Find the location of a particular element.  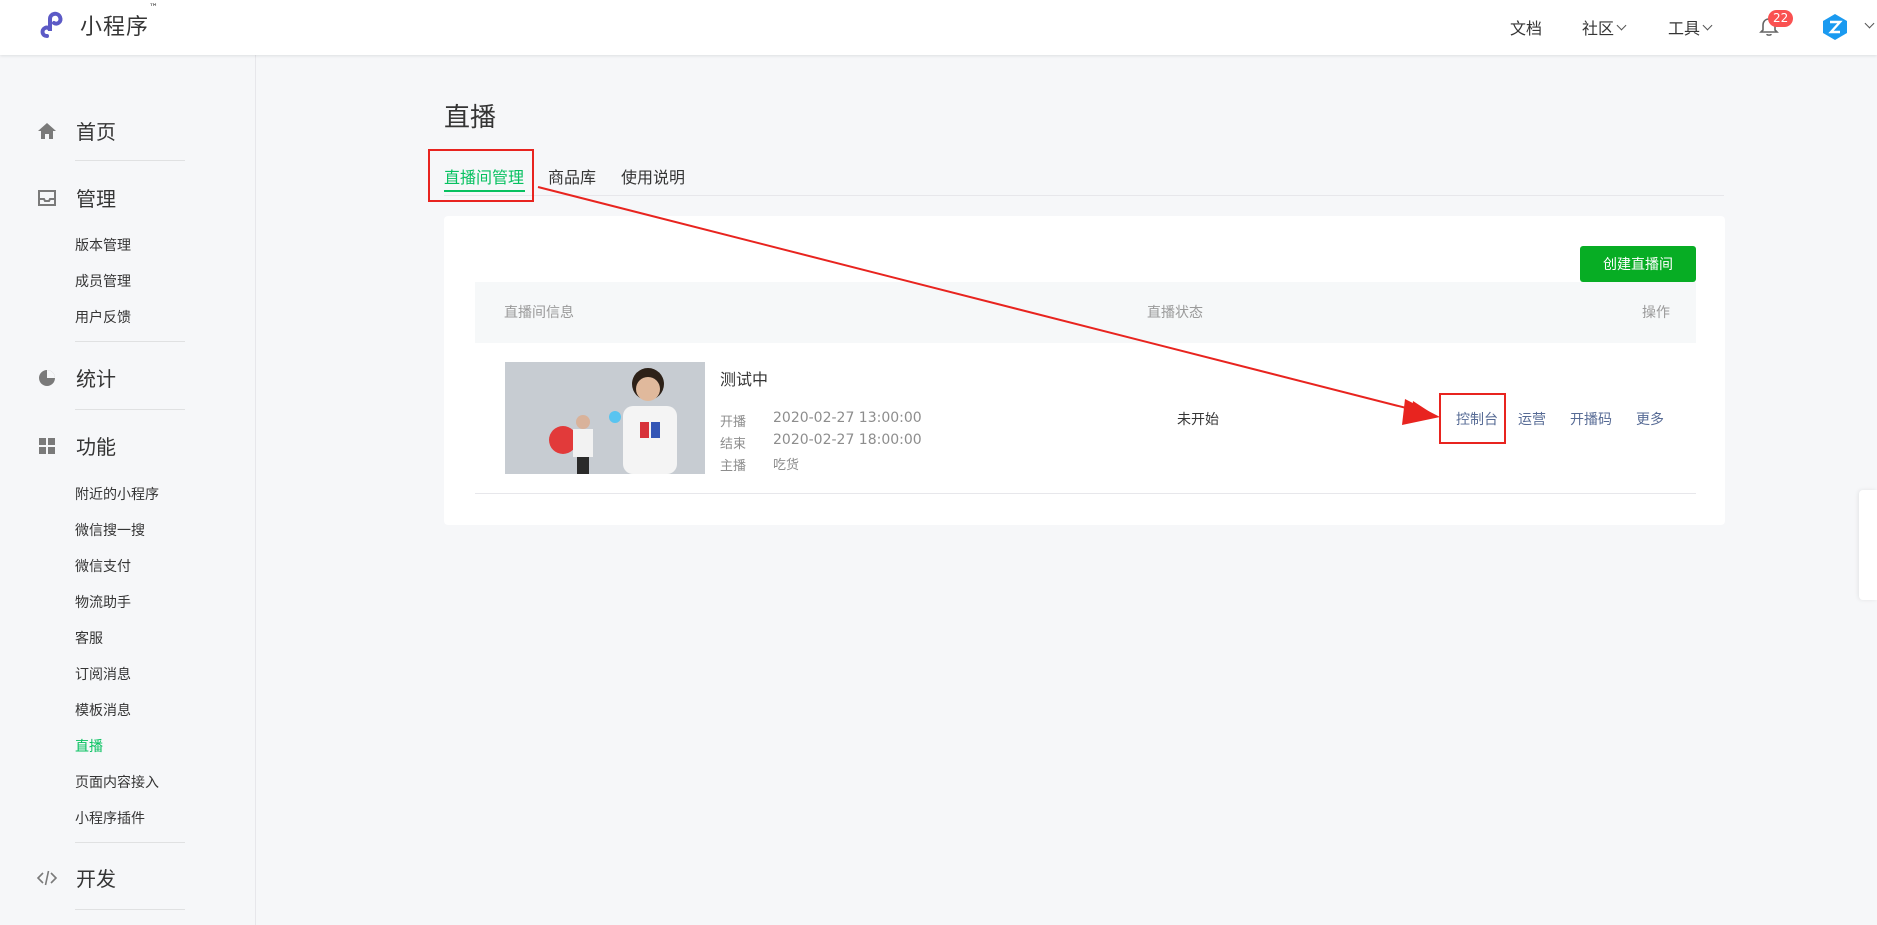

end-label: 结束 is located at coordinates (733, 444).